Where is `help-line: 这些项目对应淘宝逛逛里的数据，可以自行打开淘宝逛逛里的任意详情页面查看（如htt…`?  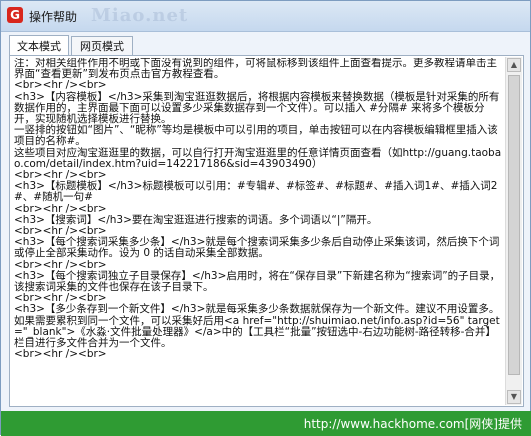
help-line: 这些项目对应淘宝逛逛里的数据，可以自行打开淘宝逛逛里的任意详情页面查看（如htt… is located at coordinates (258, 158).